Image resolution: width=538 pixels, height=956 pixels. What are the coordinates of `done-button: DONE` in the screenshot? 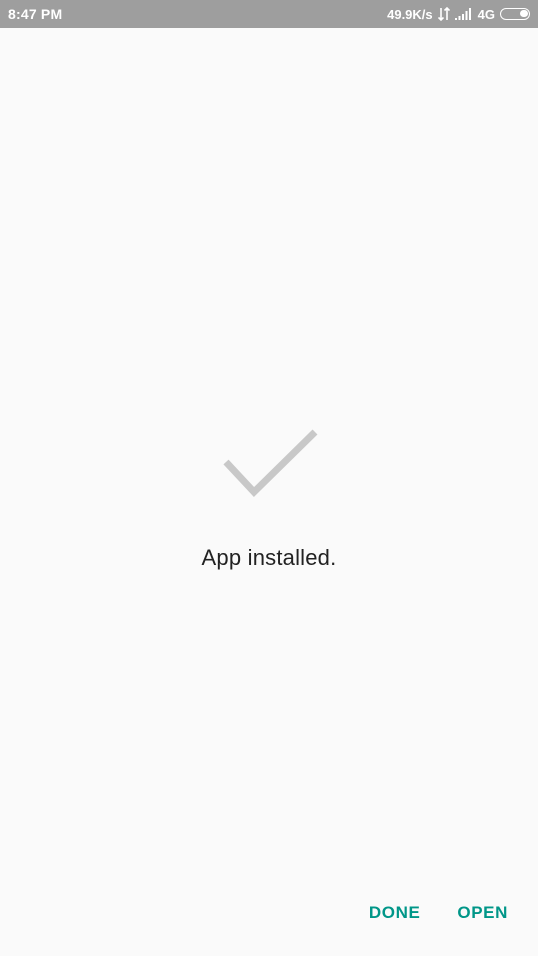 It's located at (395, 913).